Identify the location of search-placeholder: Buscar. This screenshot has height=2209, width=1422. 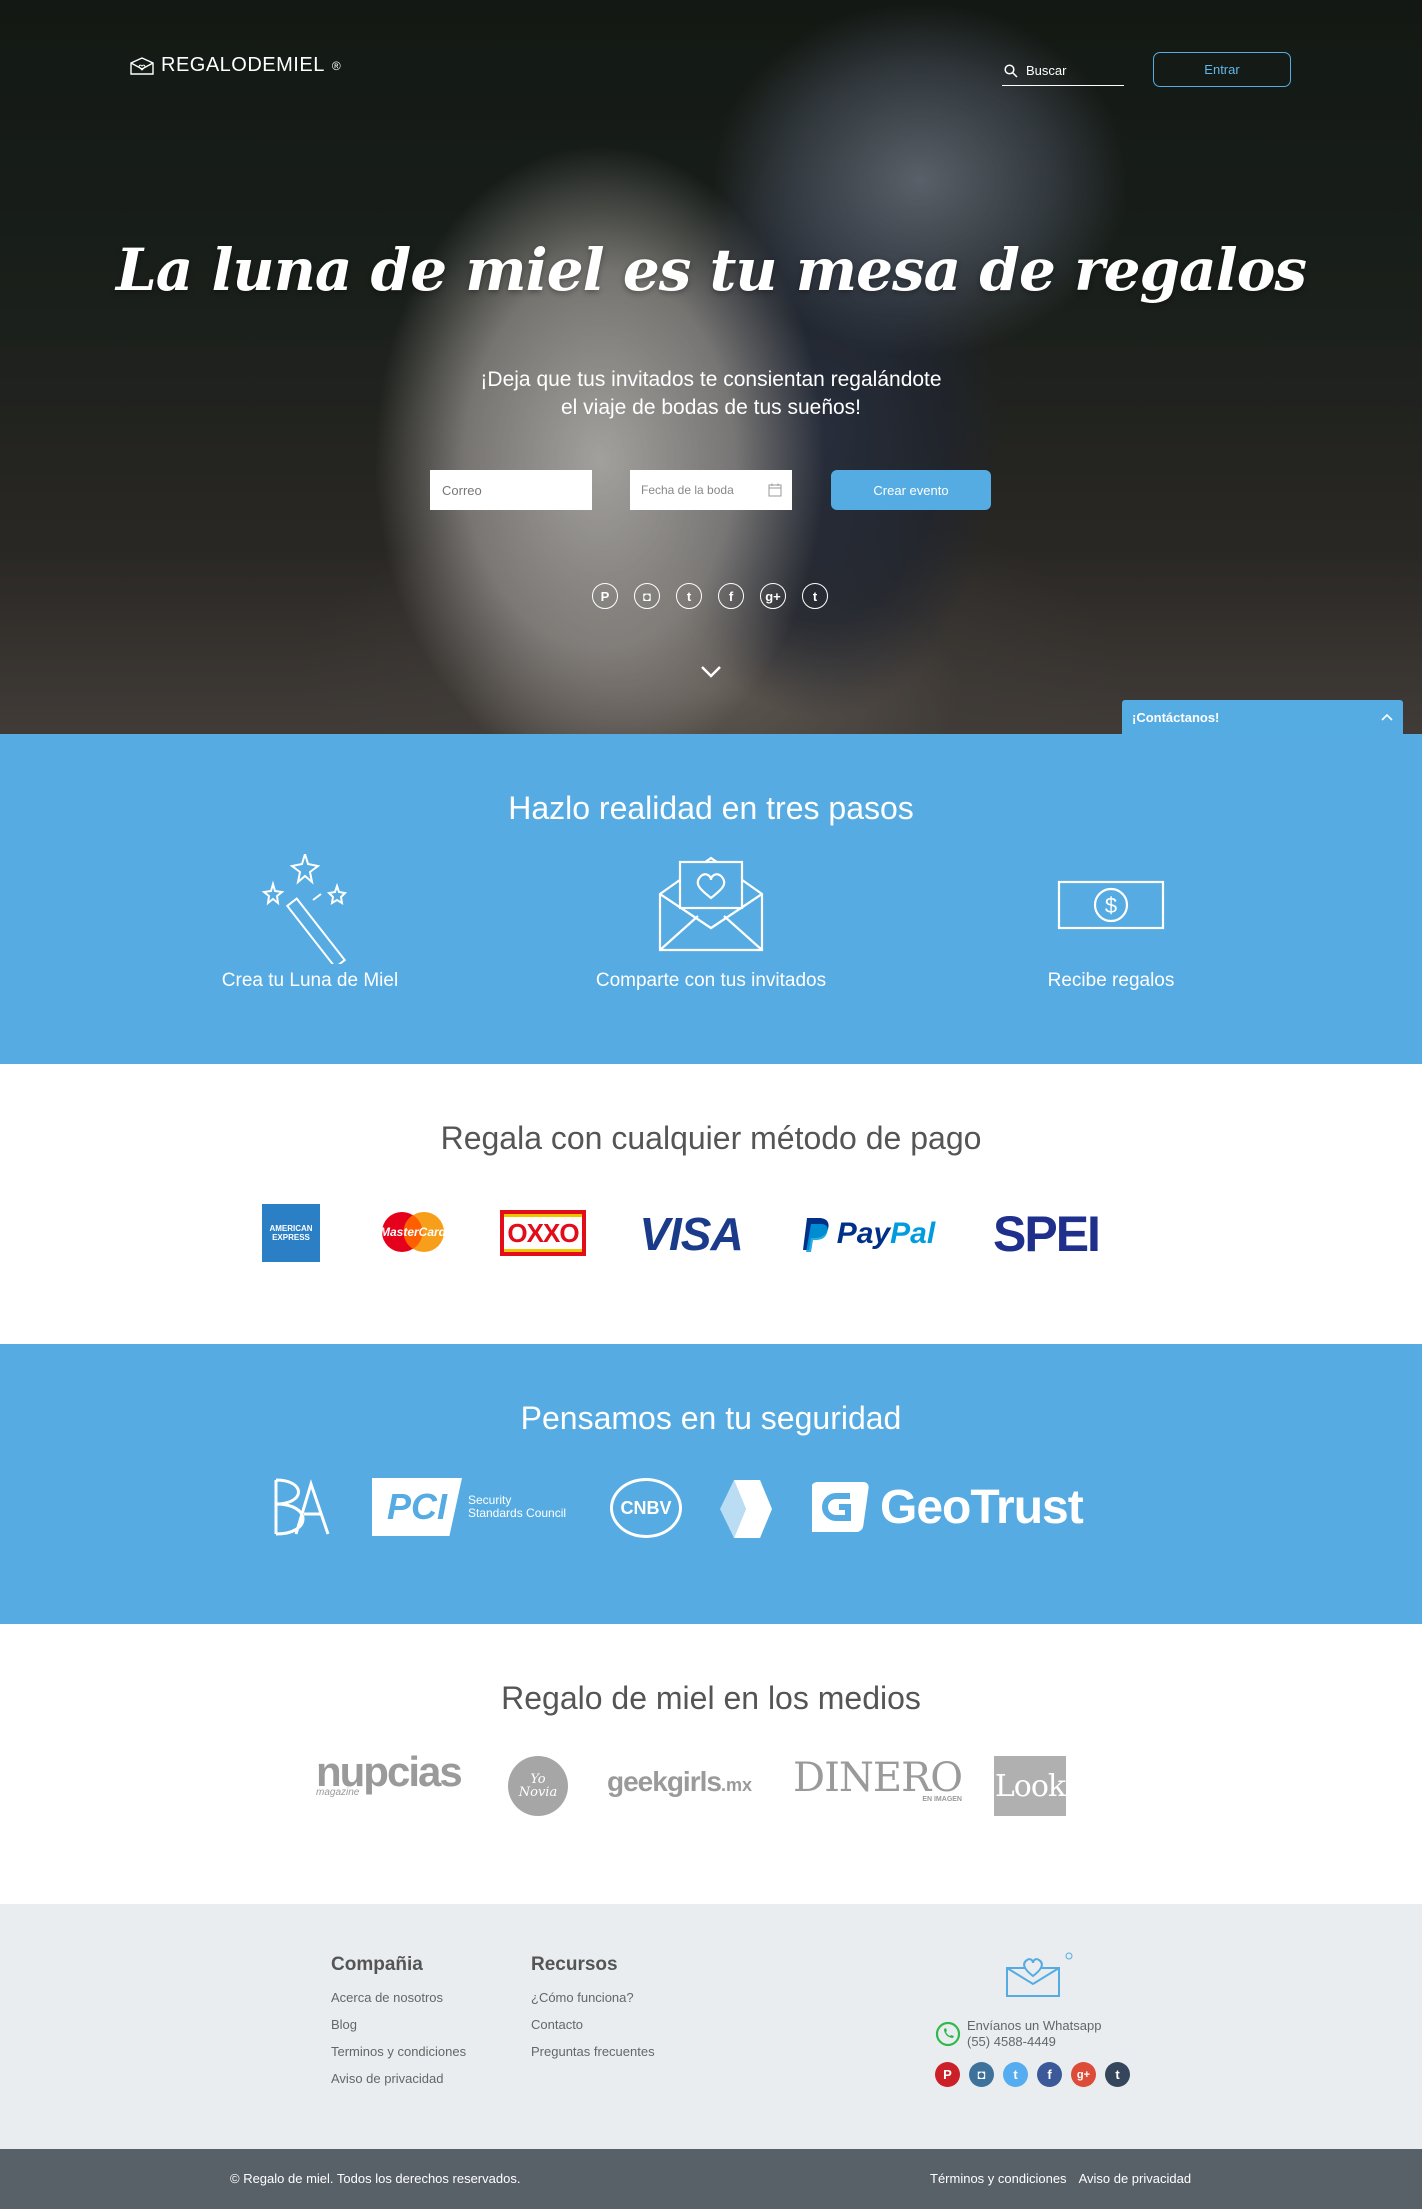
(1046, 70).